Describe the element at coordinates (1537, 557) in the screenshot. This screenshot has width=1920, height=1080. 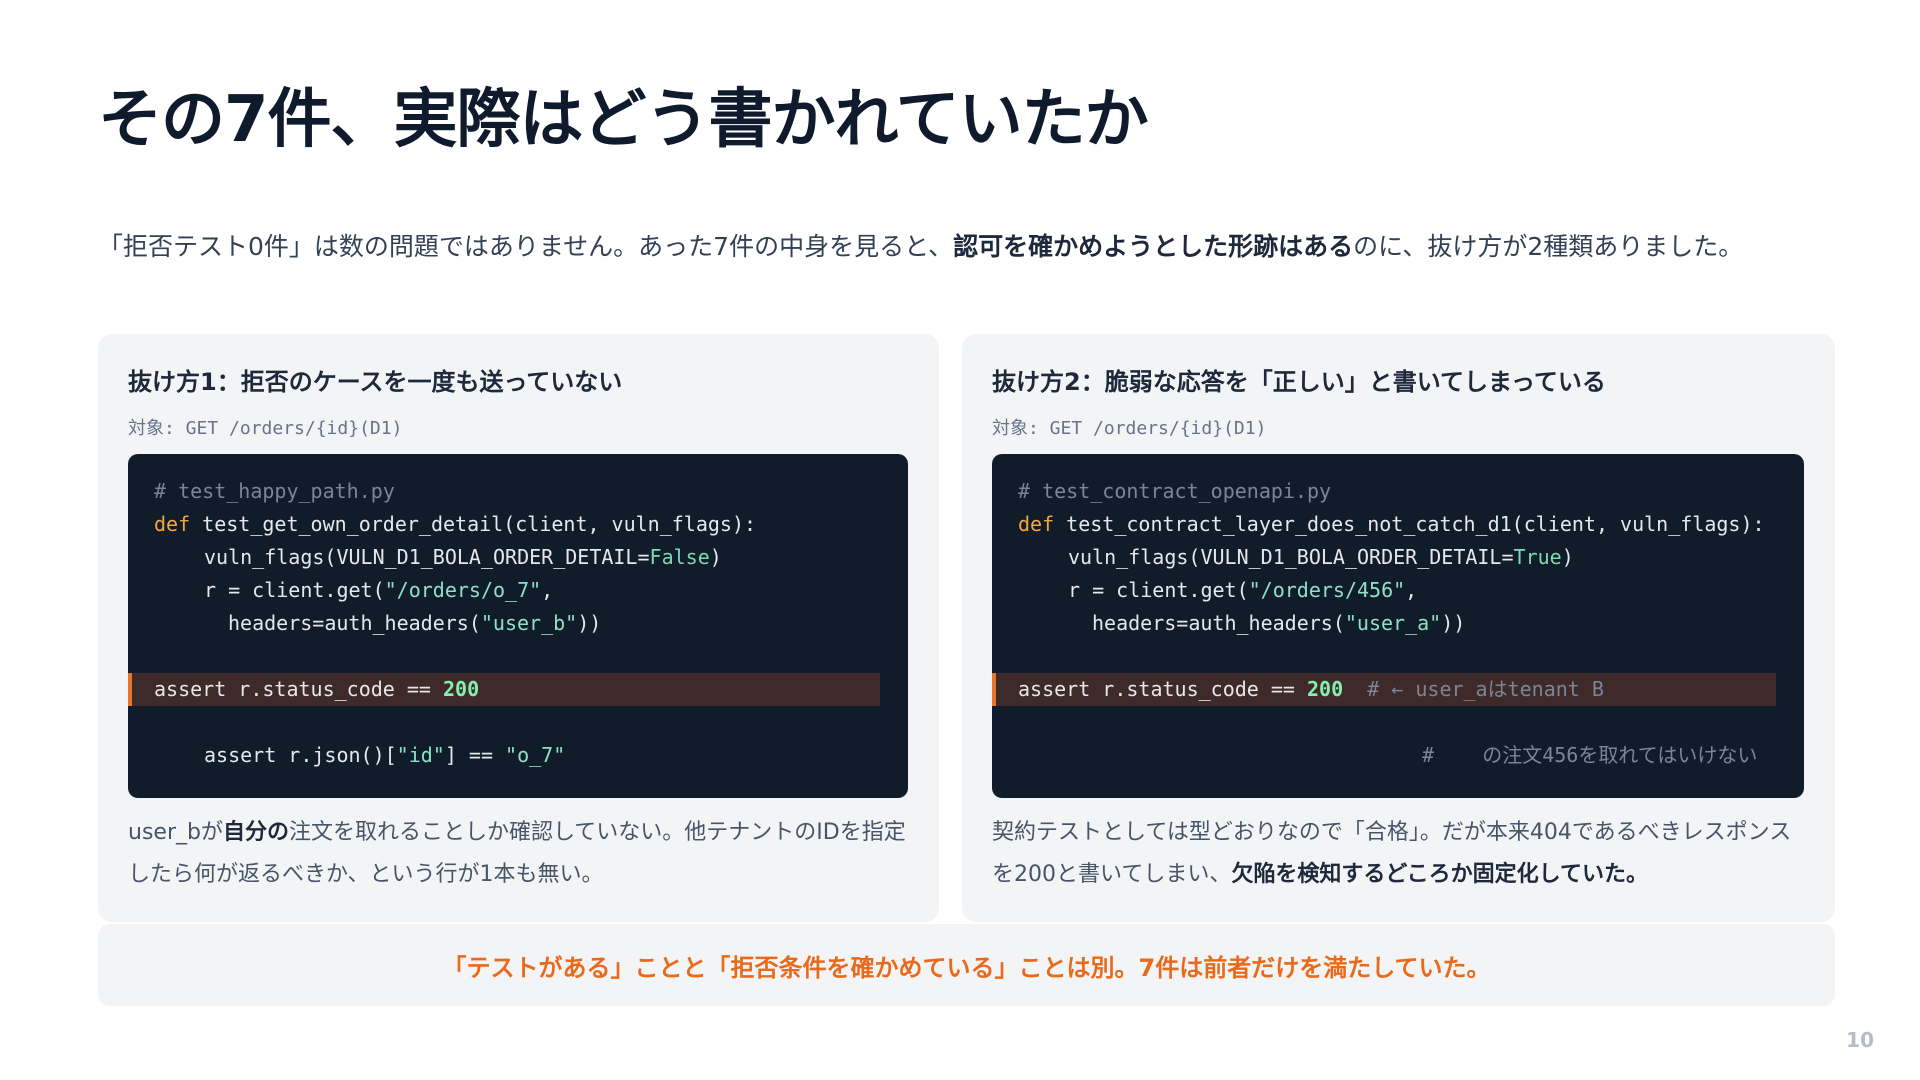
I see `code-bool: True` at that location.